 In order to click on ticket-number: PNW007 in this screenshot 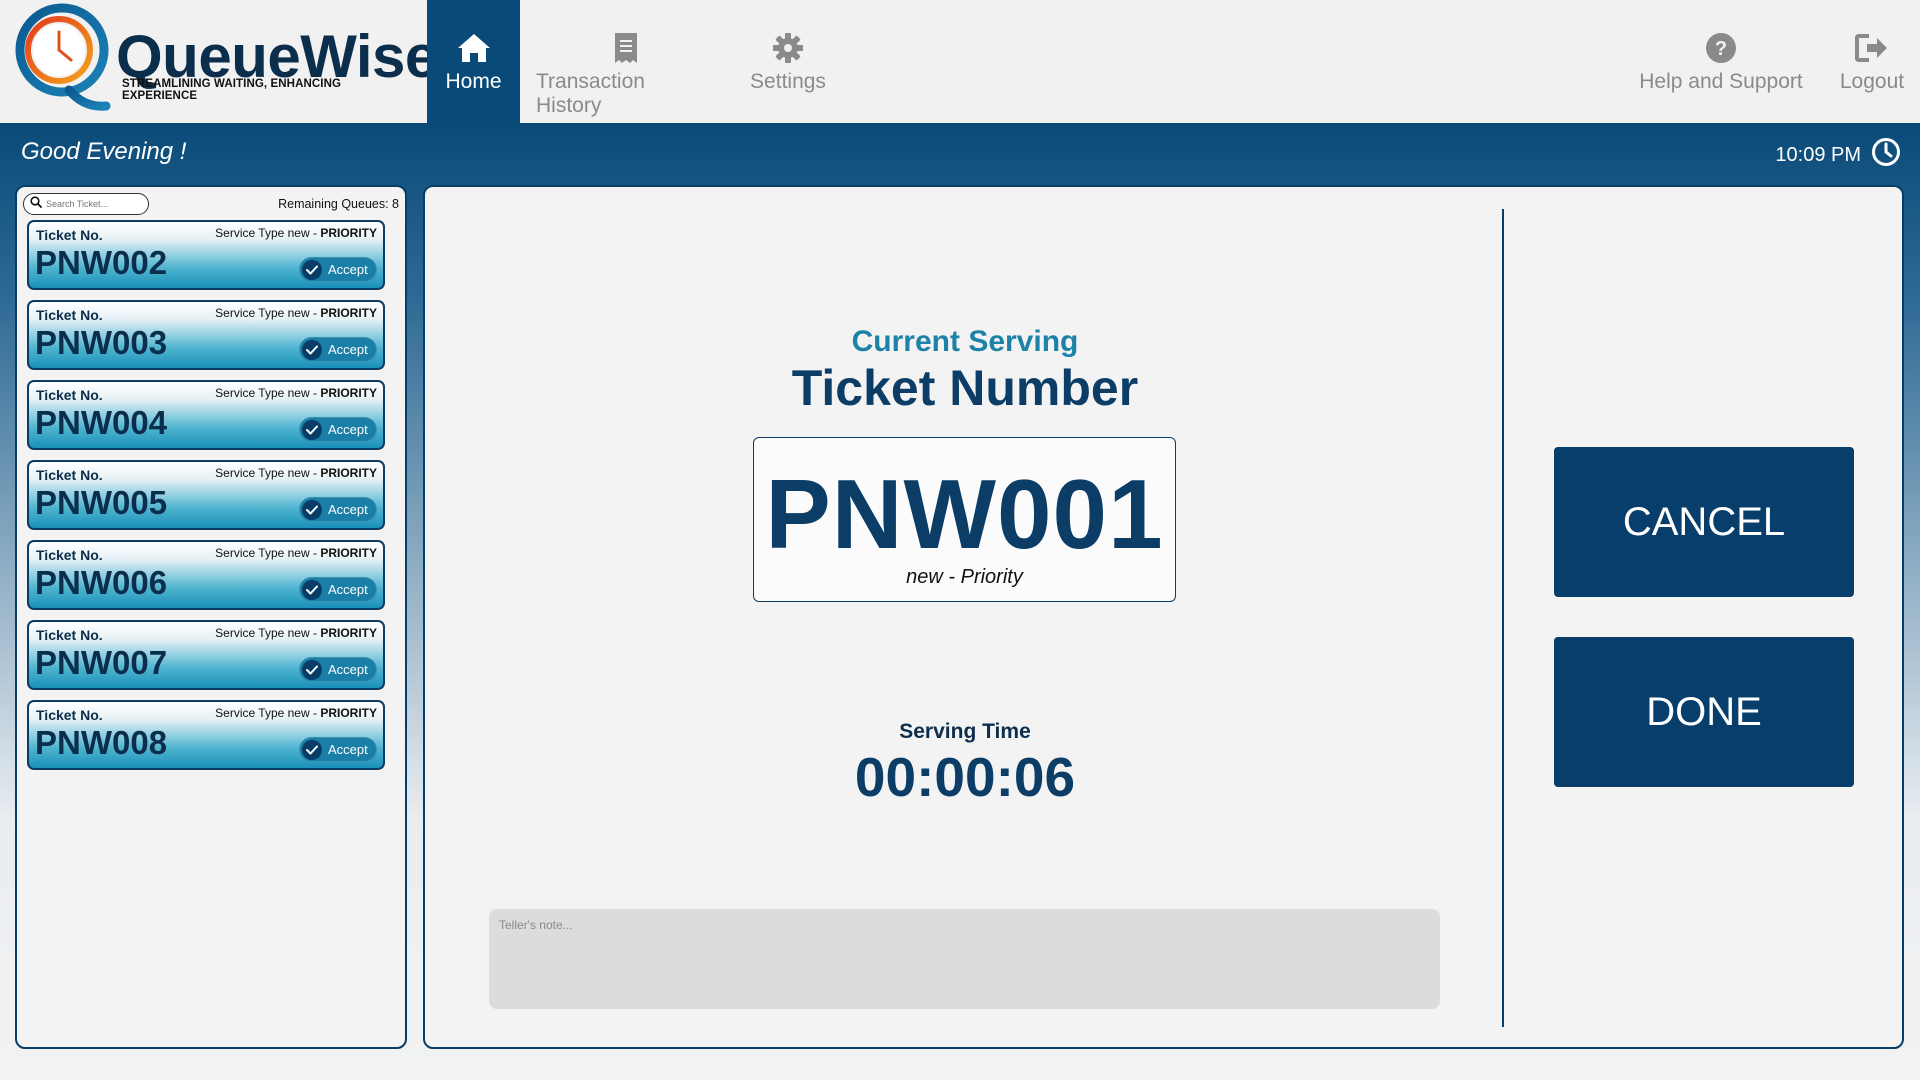, I will do `click(101, 662)`.